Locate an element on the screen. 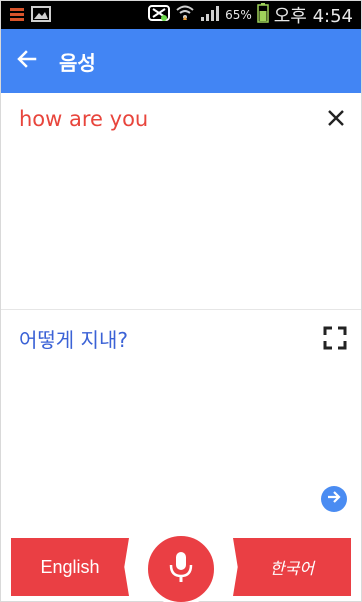  page-title: 음성 is located at coordinates (77, 63).